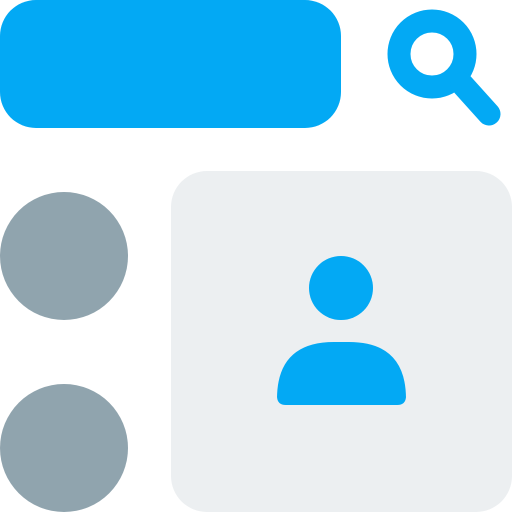  What do you see at coordinates (444, 67) in the screenshot?
I see `search-icon` at bounding box center [444, 67].